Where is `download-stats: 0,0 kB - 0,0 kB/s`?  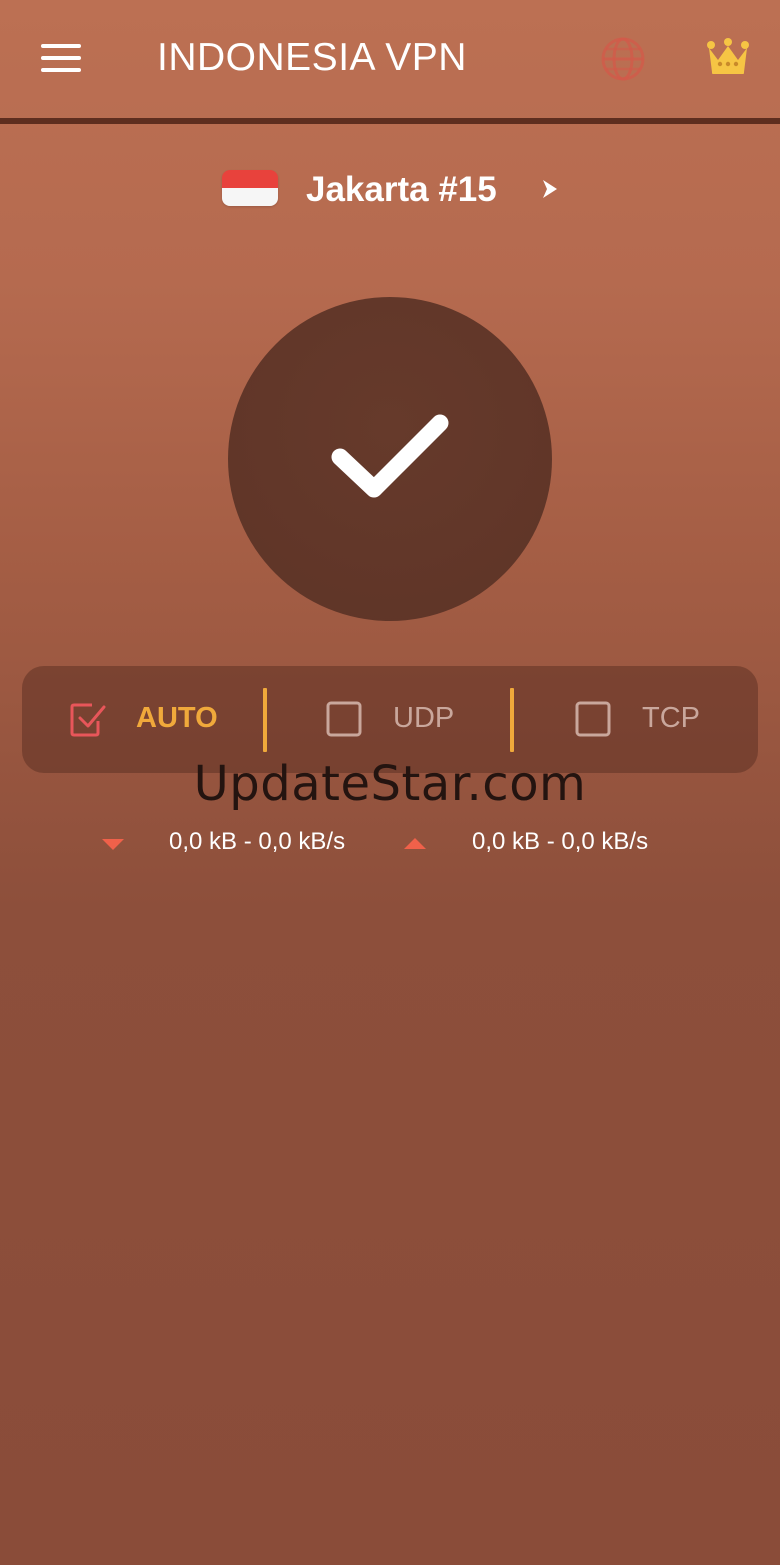
download-stats: 0,0 kB - 0,0 kB/s is located at coordinates (240, 844).